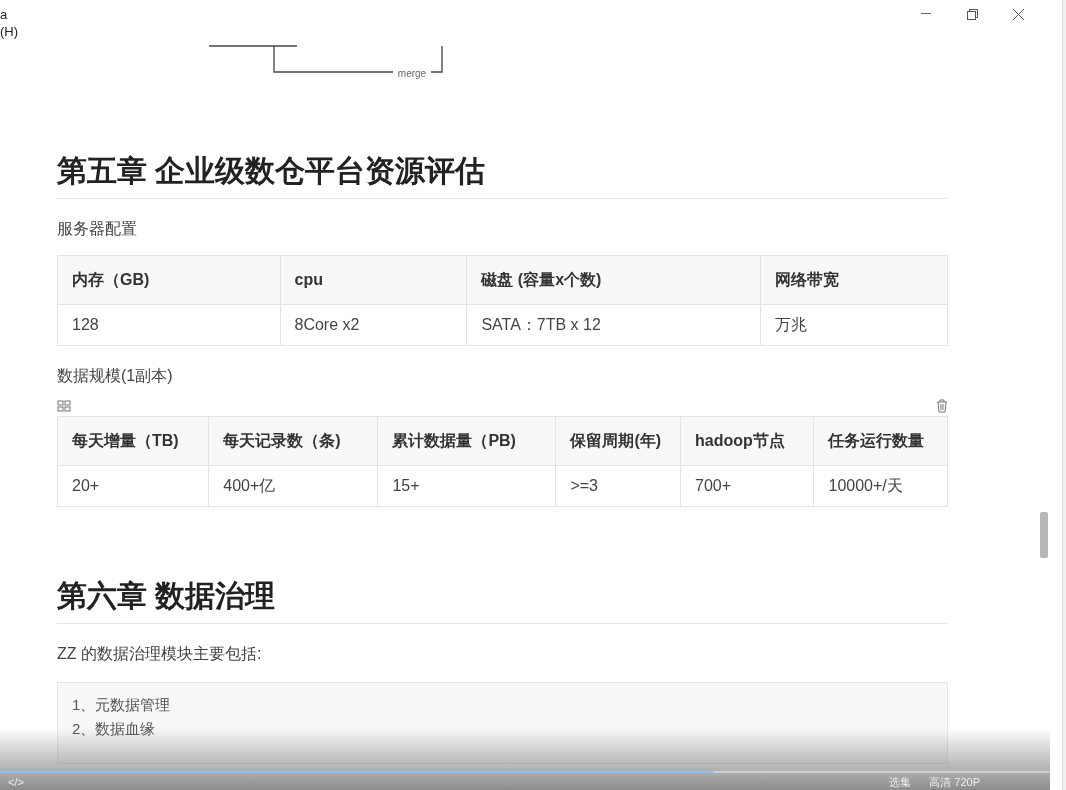 This screenshot has height=790, width=1066. I want to click on code-line: 1、元数据管理, so click(122, 705).